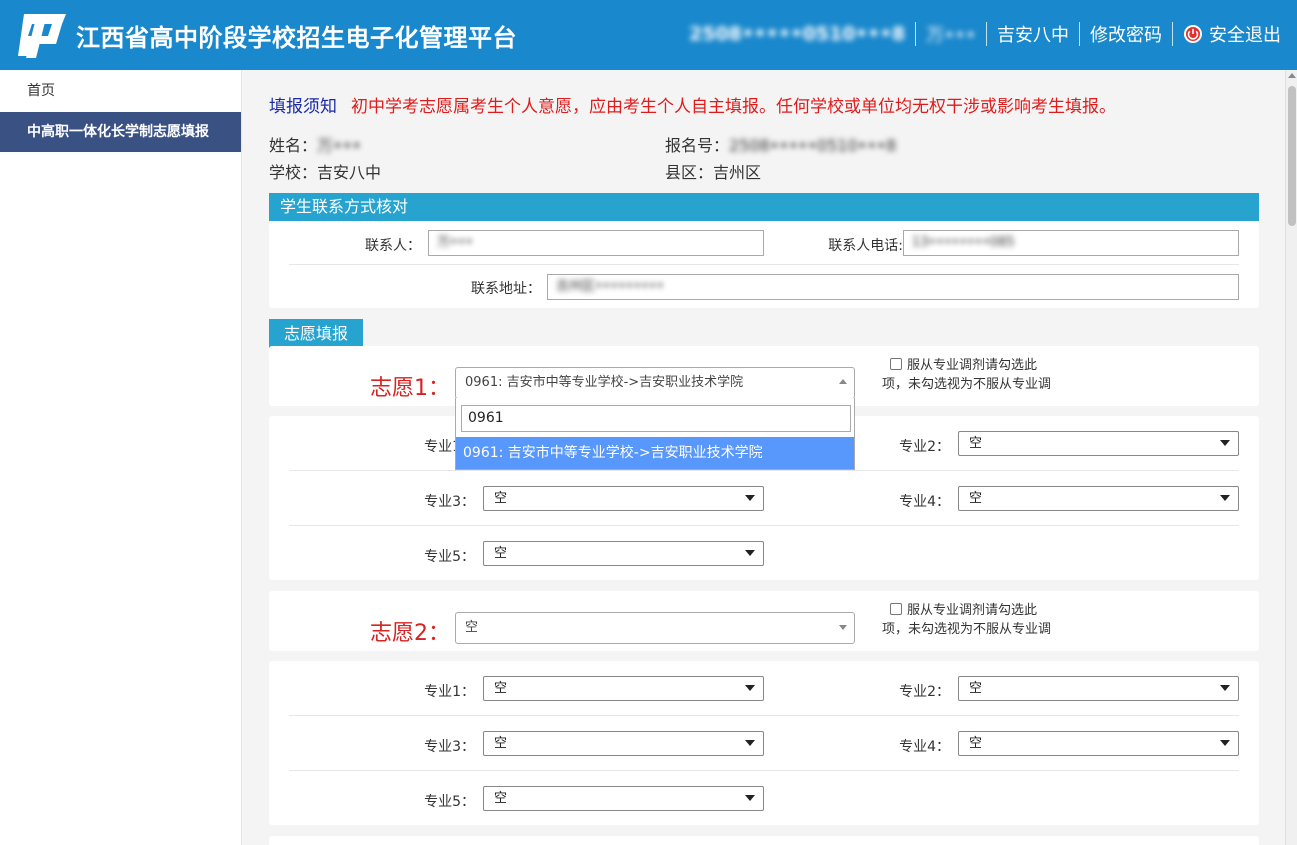 This screenshot has width=1297, height=845. What do you see at coordinates (976, 688) in the screenshot?
I see `choice-2-major-2-value: 空` at bounding box center [976, 688].